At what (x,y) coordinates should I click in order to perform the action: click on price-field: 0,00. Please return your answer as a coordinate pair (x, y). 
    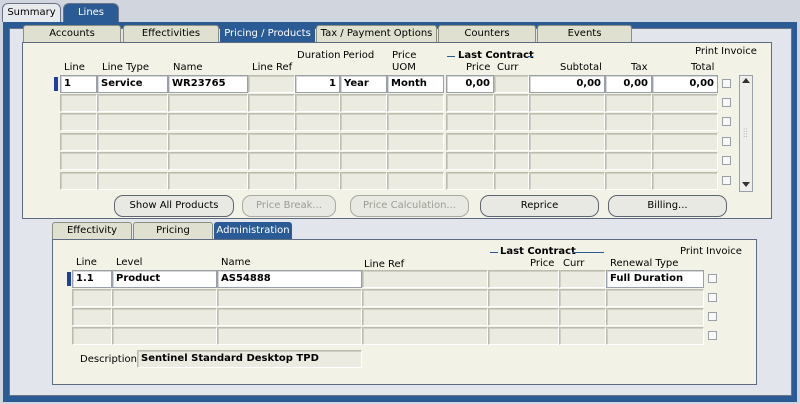
    Looking at the image, I should click on (470, 84).